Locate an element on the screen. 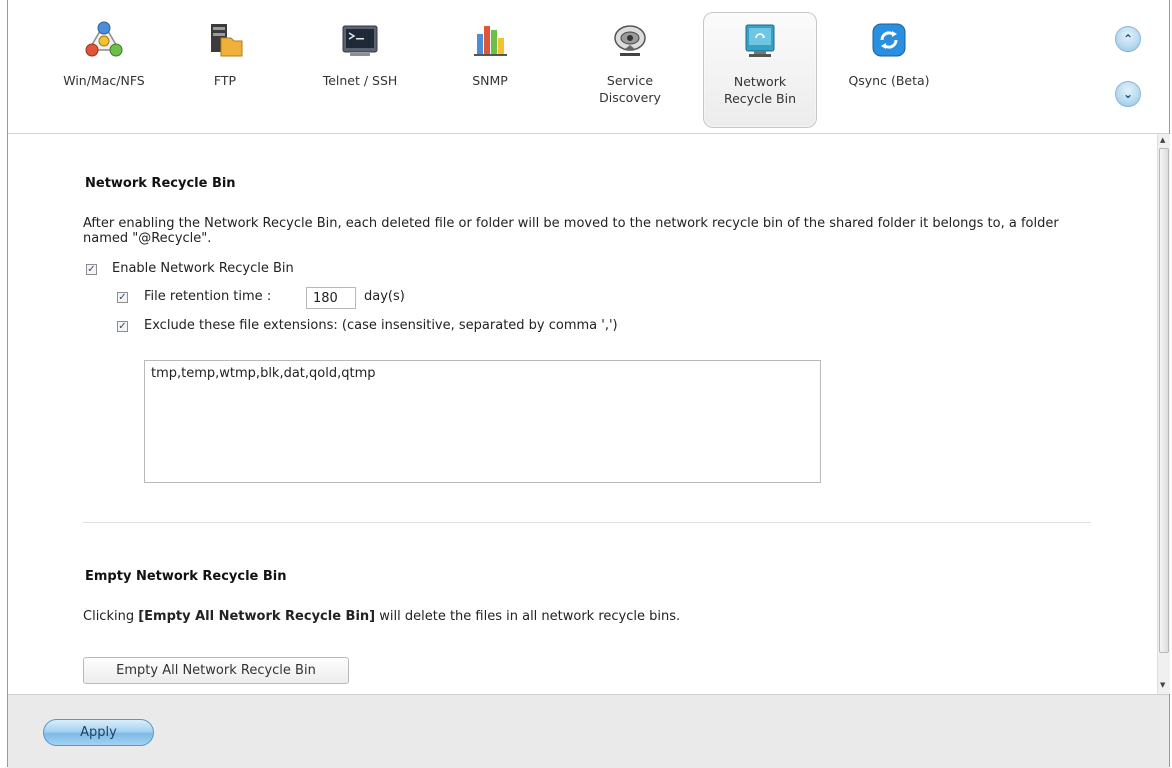 This screenshot has height=768, width=1172. network-share-icon is located at coordinates (104, 40).